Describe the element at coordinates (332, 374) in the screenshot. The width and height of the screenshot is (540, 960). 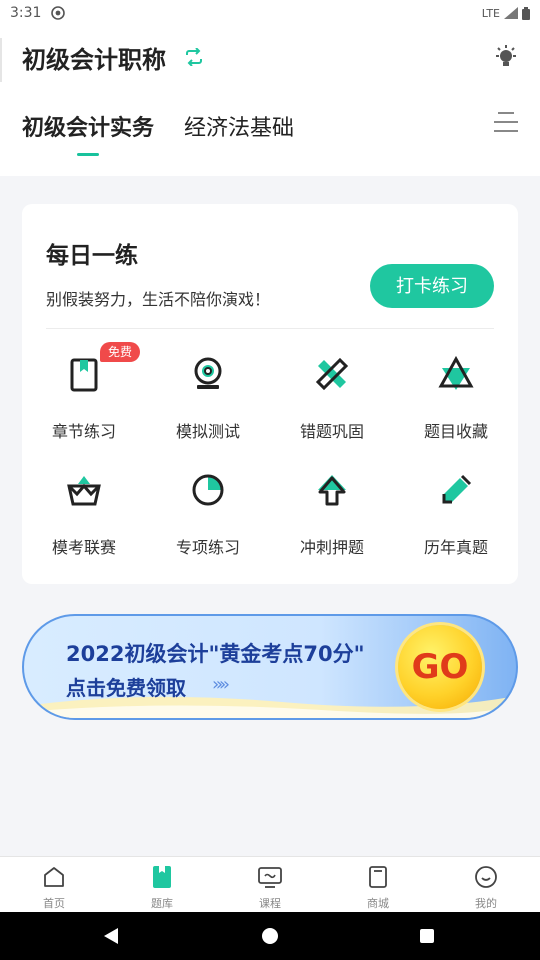
I see `cross-pencil-icon` at that location.